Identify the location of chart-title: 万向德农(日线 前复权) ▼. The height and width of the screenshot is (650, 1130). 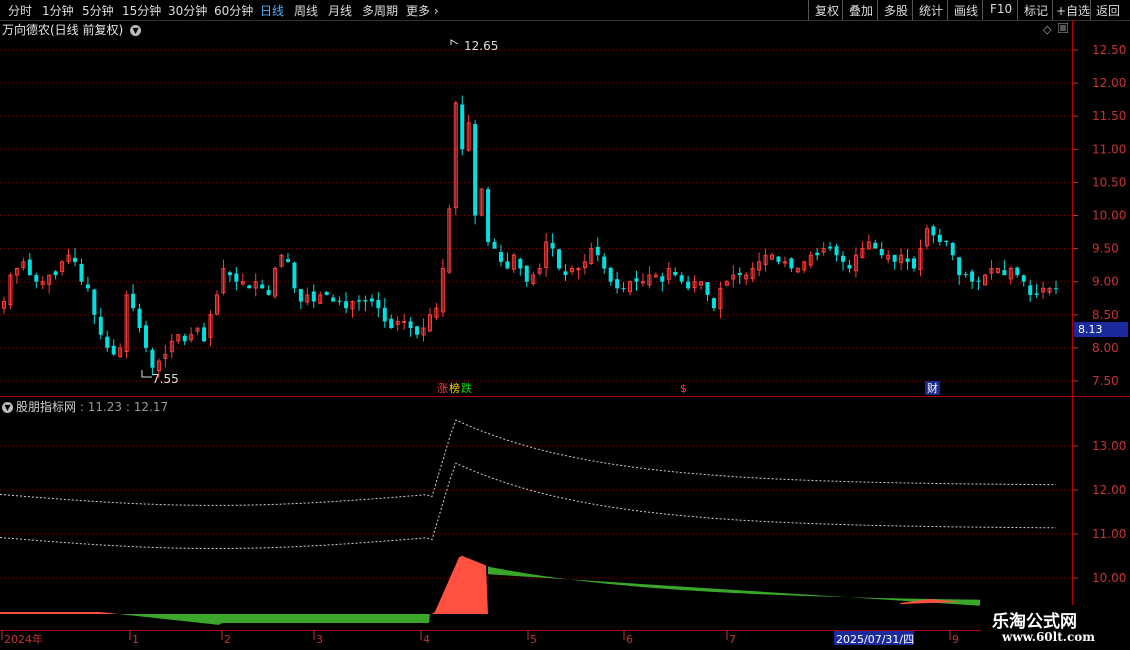
(72, 29).